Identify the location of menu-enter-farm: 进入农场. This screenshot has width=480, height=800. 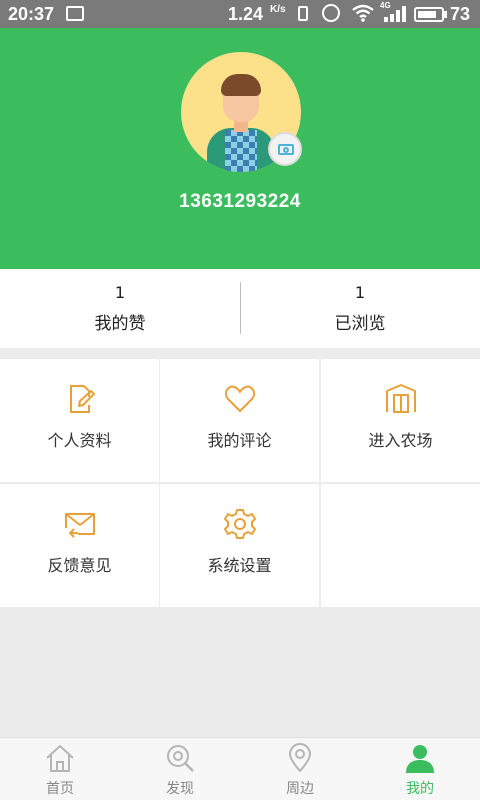
(400, 420).